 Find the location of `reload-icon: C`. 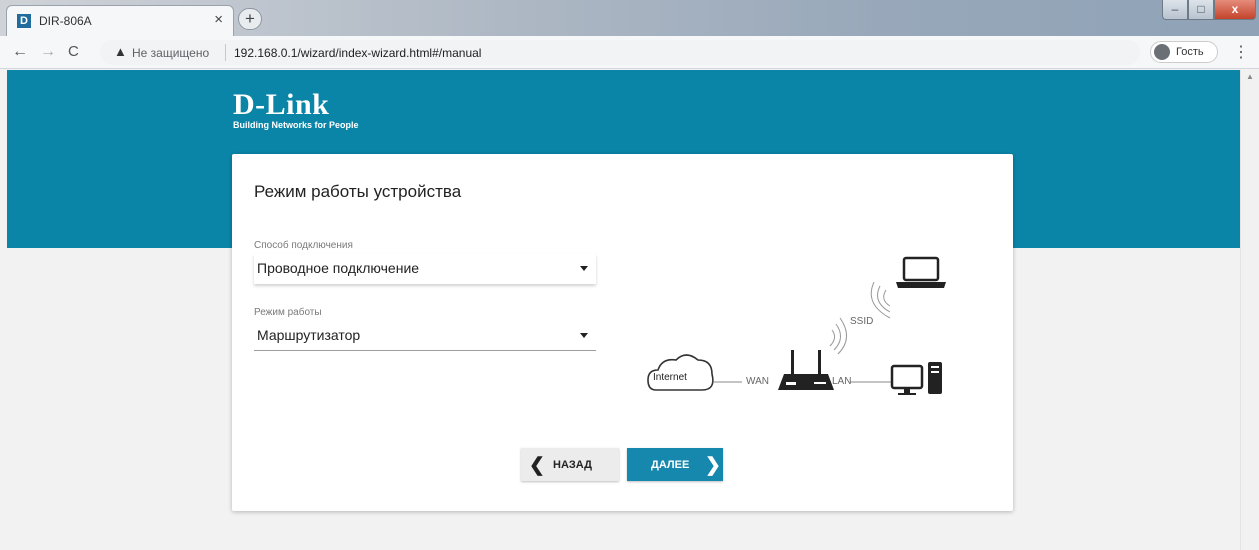

reload-icon: C is located at coordinates (73, 51).